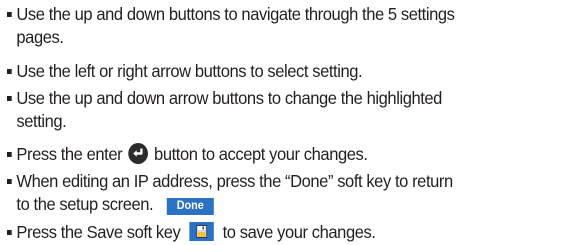 The image size is (562, 245). Describe the element at coordinates (266, 204) in the screenshot. I see `instruction-line-continued: to the setup screen. Done` at that location.